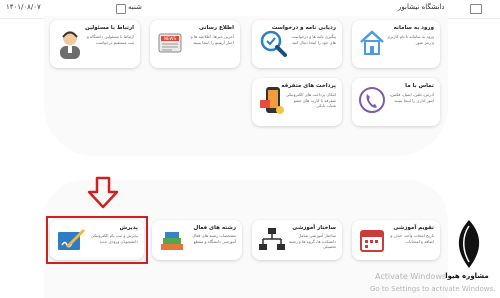 The height and width of the screenshot is (298, 500). I want to click on card-title: ارتباط با مسئولین, so click(109, 28).